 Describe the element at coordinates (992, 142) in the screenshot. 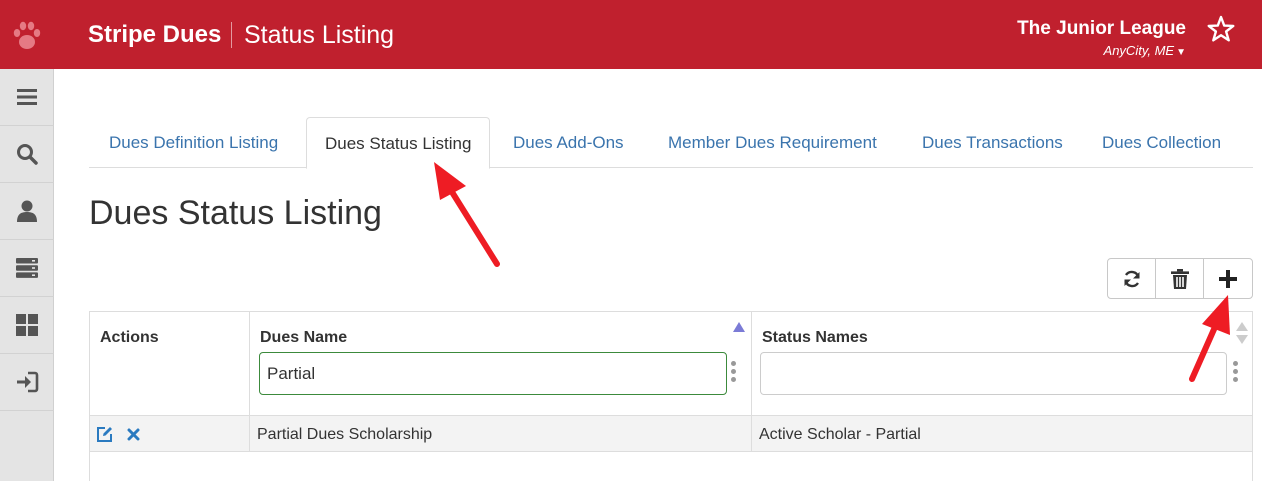

I see `tab-dues-transactions: Dues Transactions` at that location.